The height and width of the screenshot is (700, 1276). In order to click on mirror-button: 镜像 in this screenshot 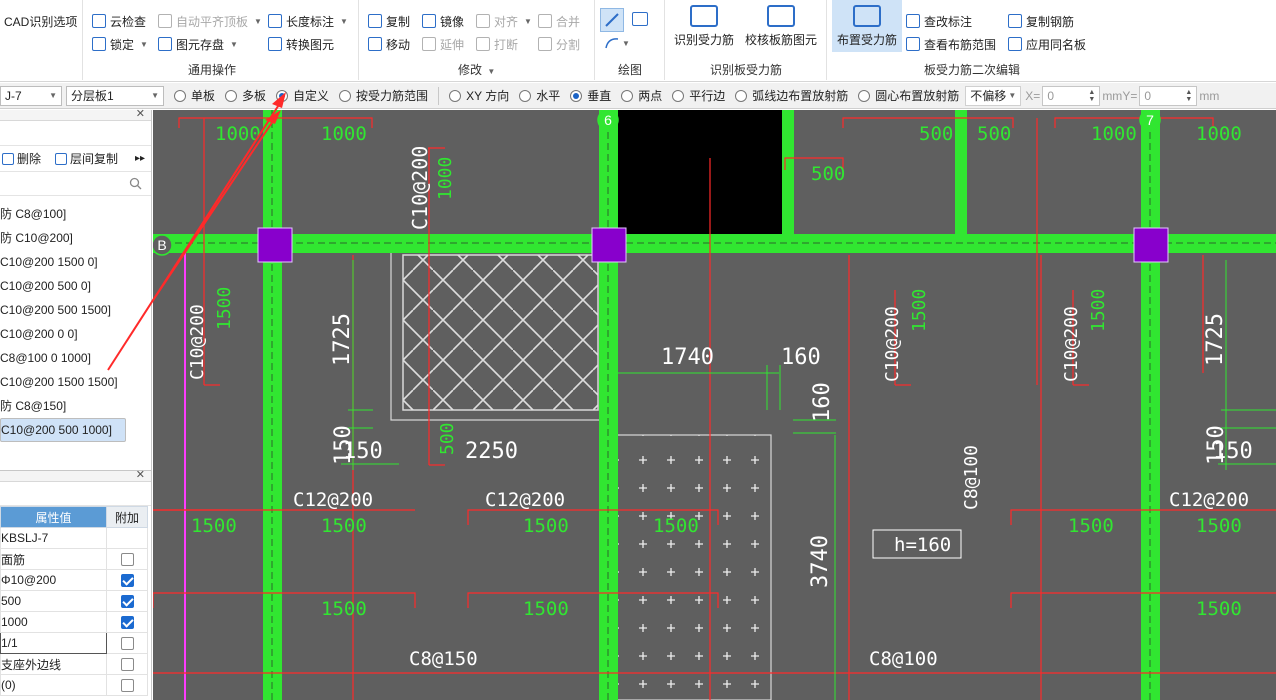, I will do `click(443, 21)`.